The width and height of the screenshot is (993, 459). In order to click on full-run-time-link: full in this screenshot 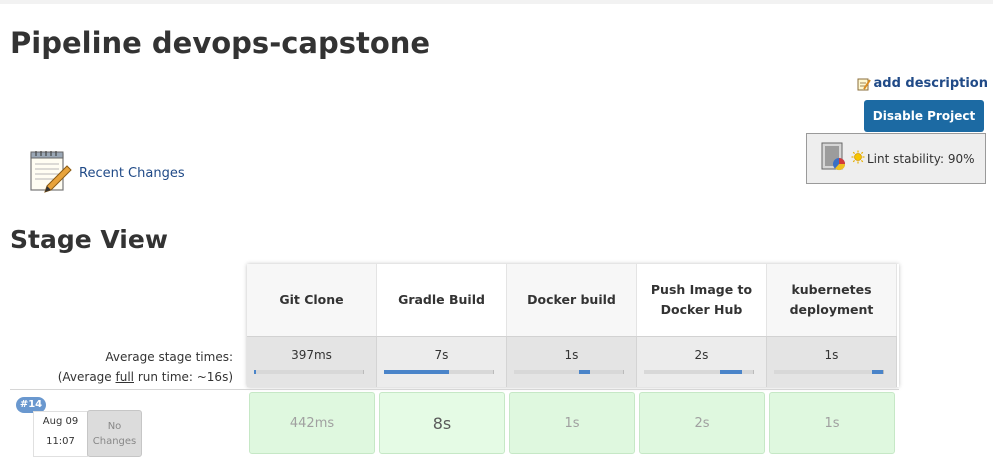, I will do `click(125, 377)`.